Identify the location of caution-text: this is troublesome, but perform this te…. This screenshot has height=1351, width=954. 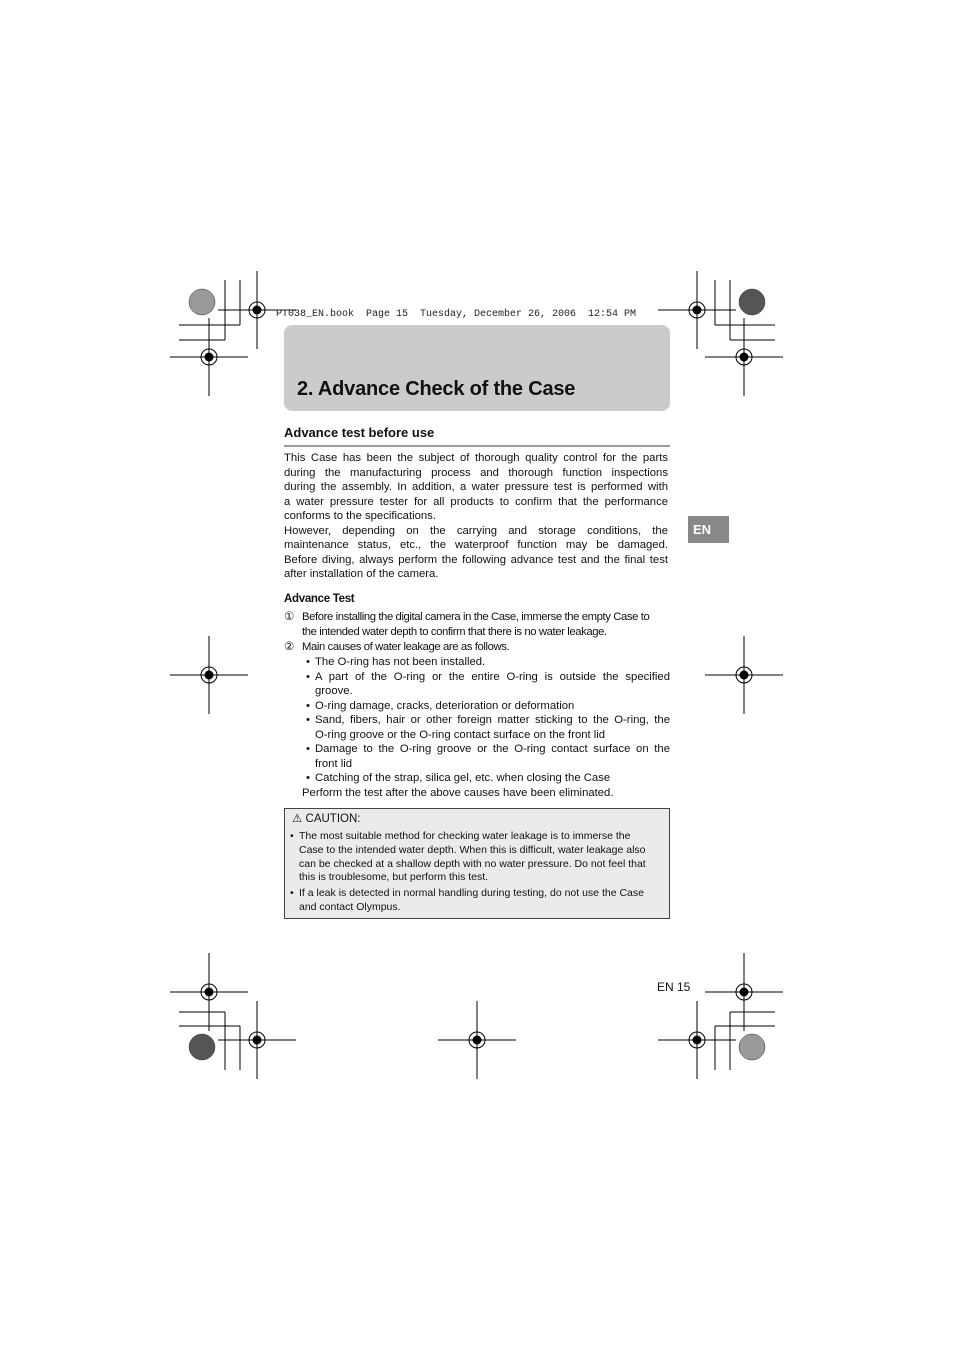
(394, 877).